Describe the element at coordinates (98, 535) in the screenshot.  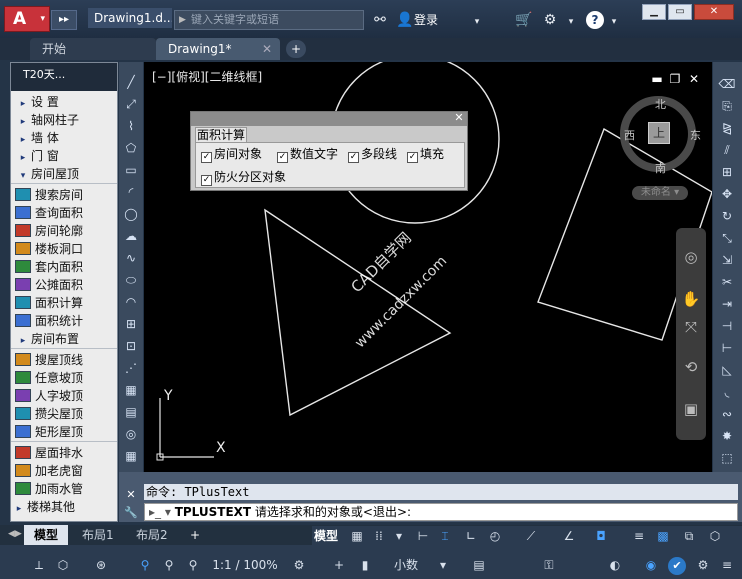
I see `tab-layout1: 布局1` at that location.